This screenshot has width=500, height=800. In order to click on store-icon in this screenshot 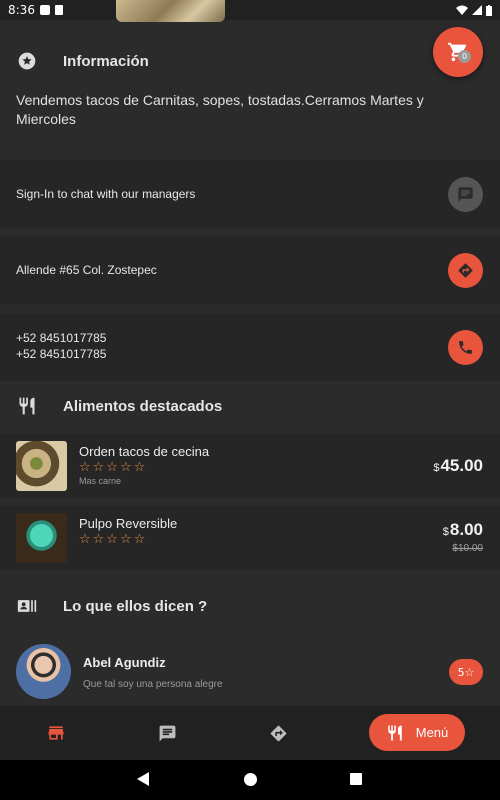, I will do `click(56, 733)`.